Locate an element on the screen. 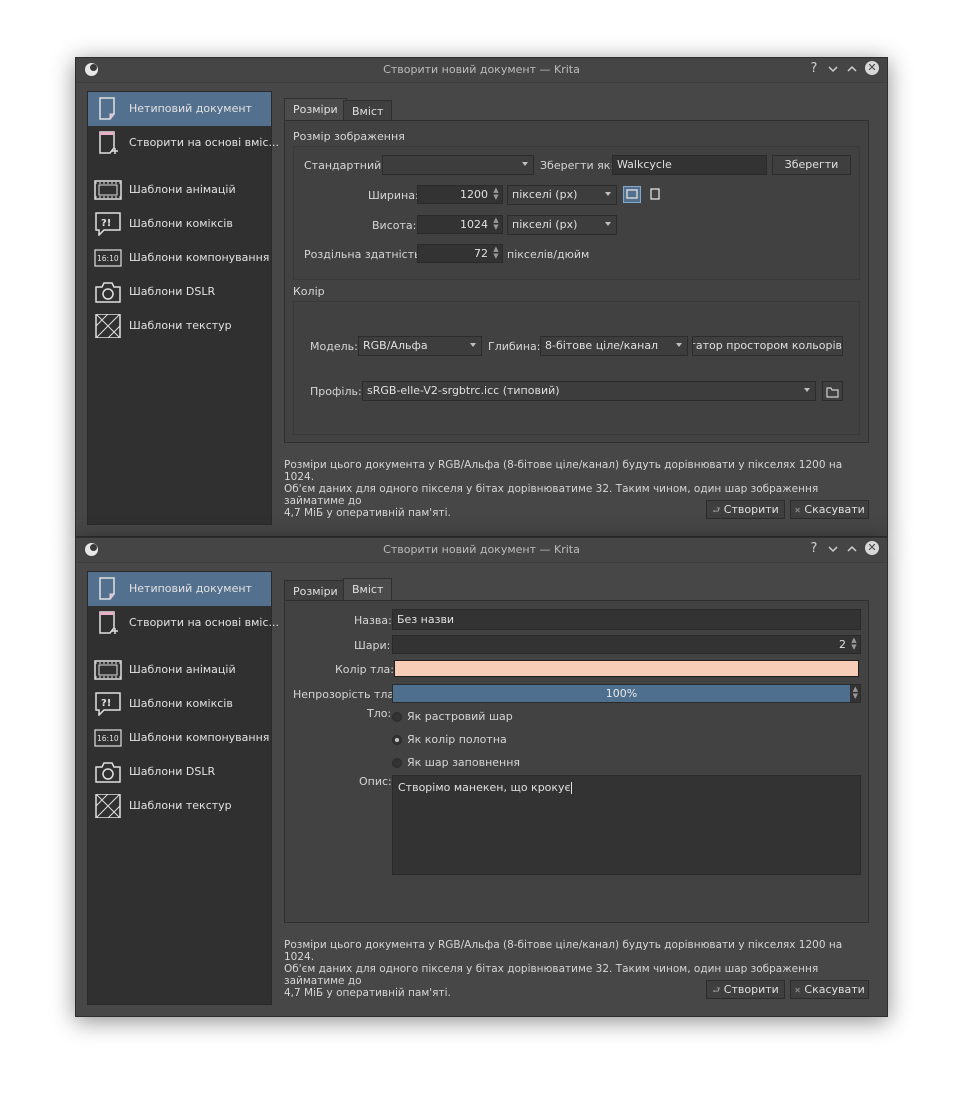 This screenshot has width=963, height=1110. sidebar-item-label: Шаблони компонування is located at coordinates (199, 737).